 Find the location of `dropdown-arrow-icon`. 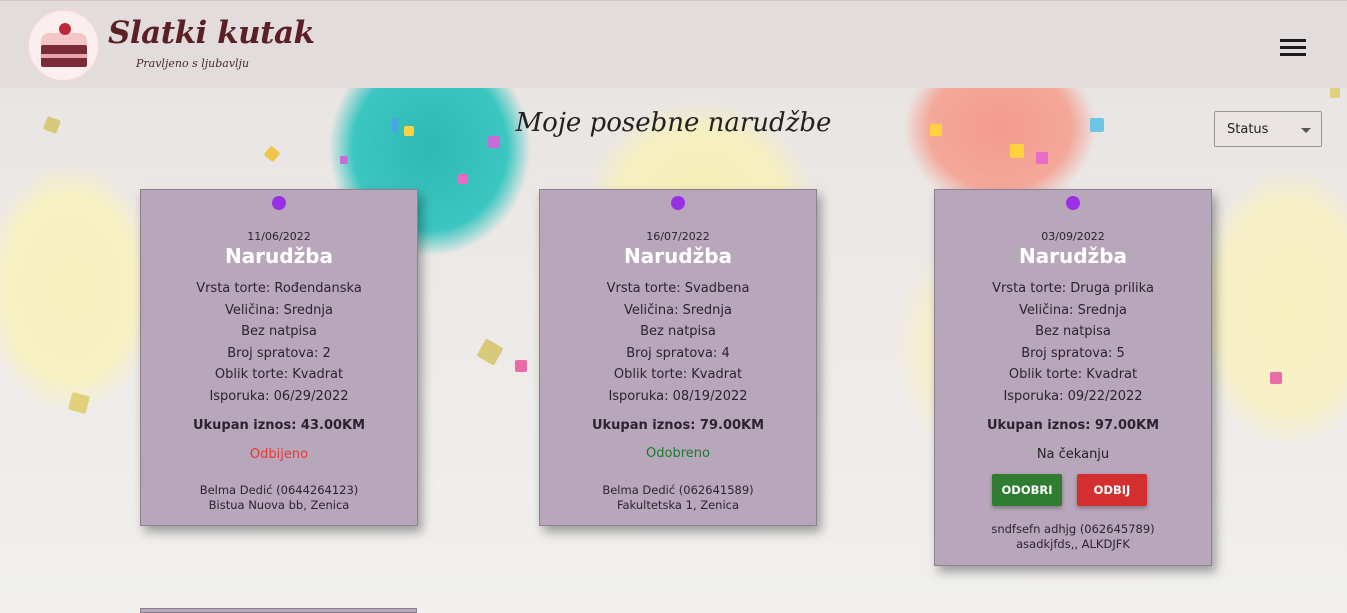

dropdown-arrow-icon is located at coordinates (1306, 130).